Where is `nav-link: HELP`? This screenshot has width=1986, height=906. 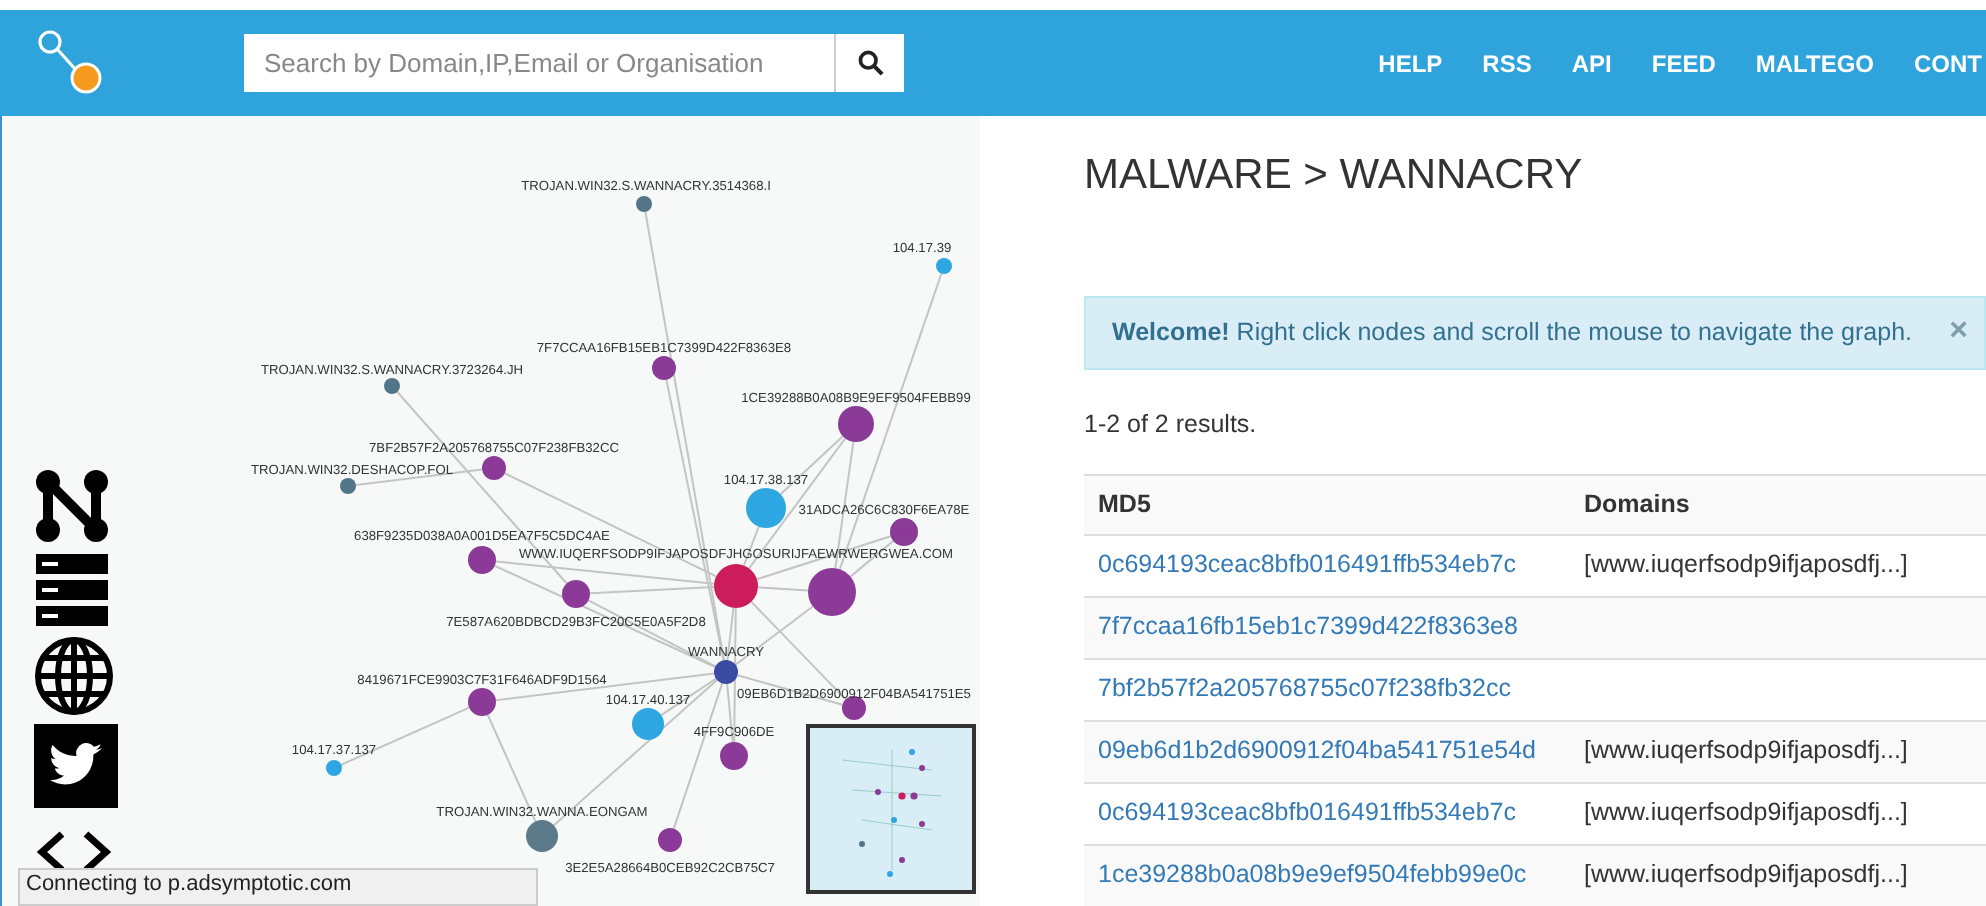
nav-link: HELP is located at coordinates (1410, 63).